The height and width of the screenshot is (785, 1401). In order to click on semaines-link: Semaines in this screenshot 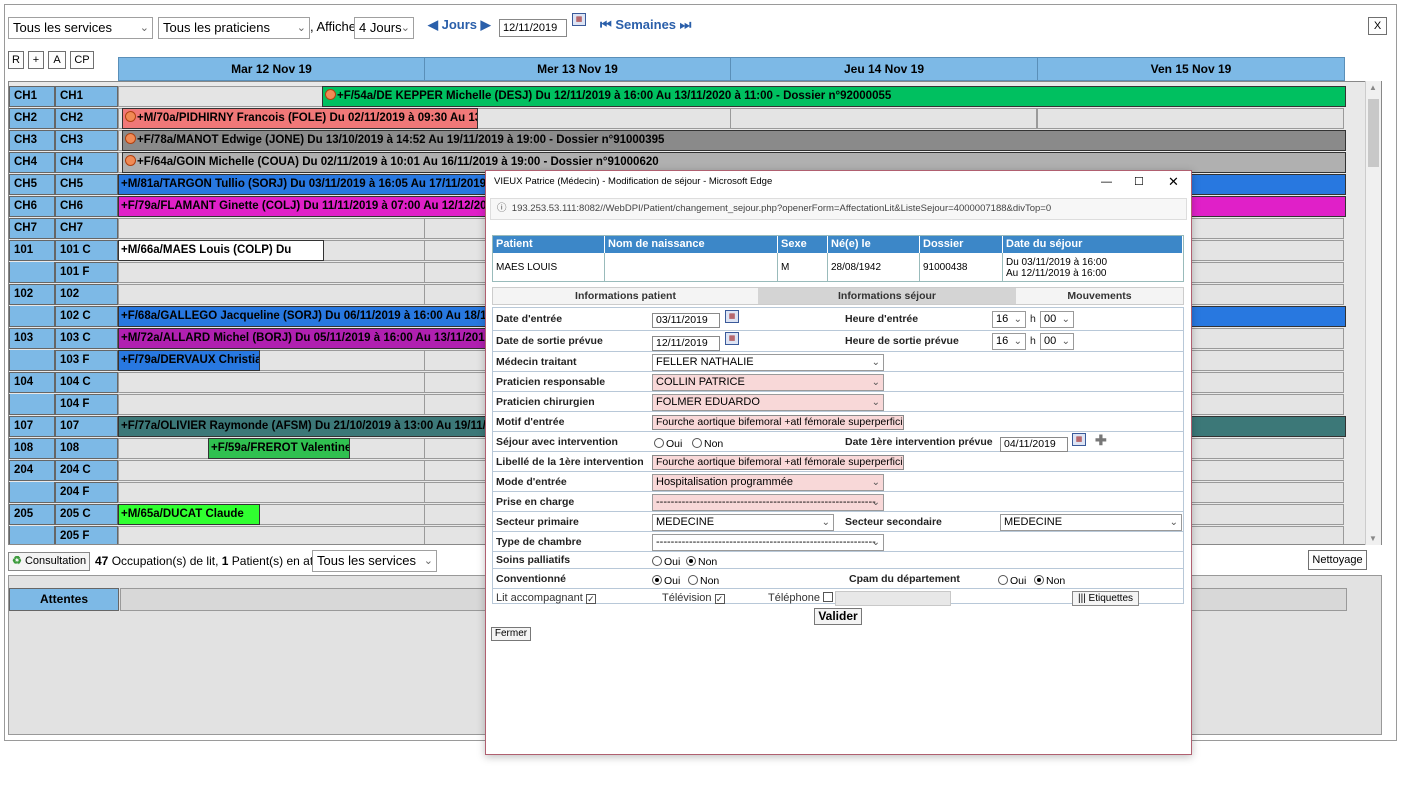, I will do `click(645, 24)`.